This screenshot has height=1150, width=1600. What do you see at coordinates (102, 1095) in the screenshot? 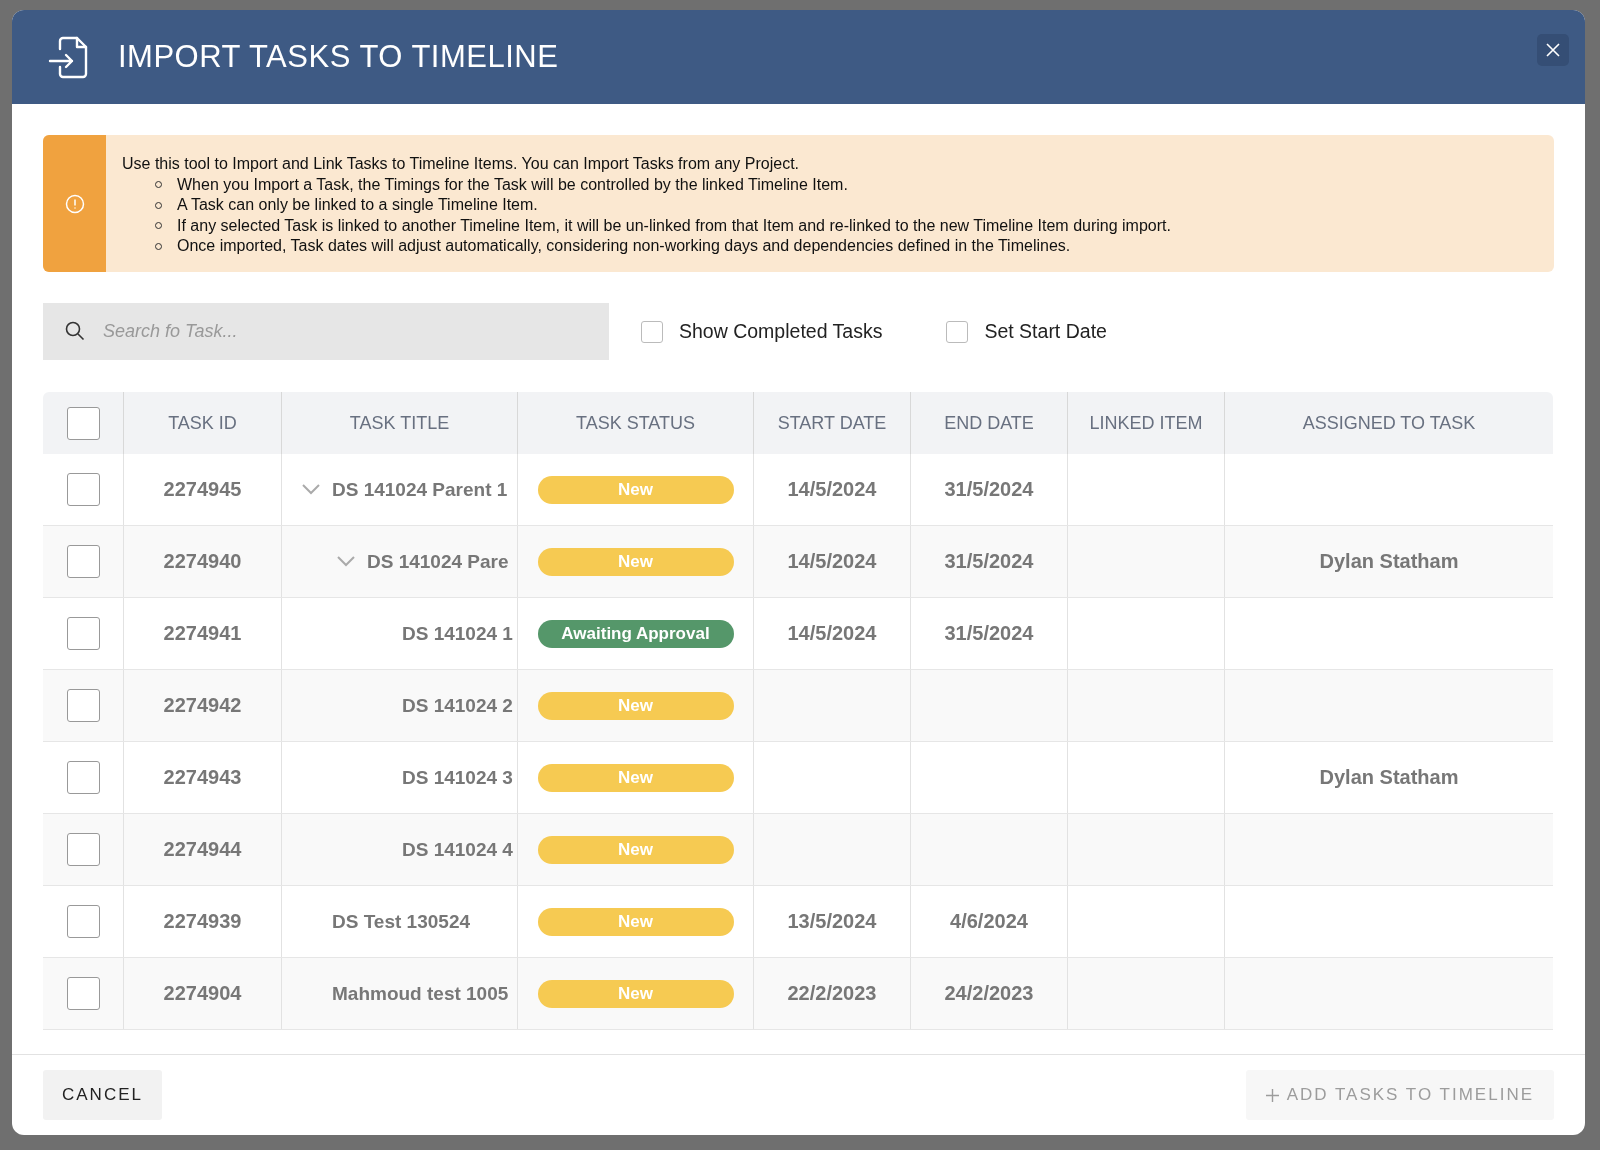
I see `cancel-button: CANCEL` at bounding box center [102, 1095].